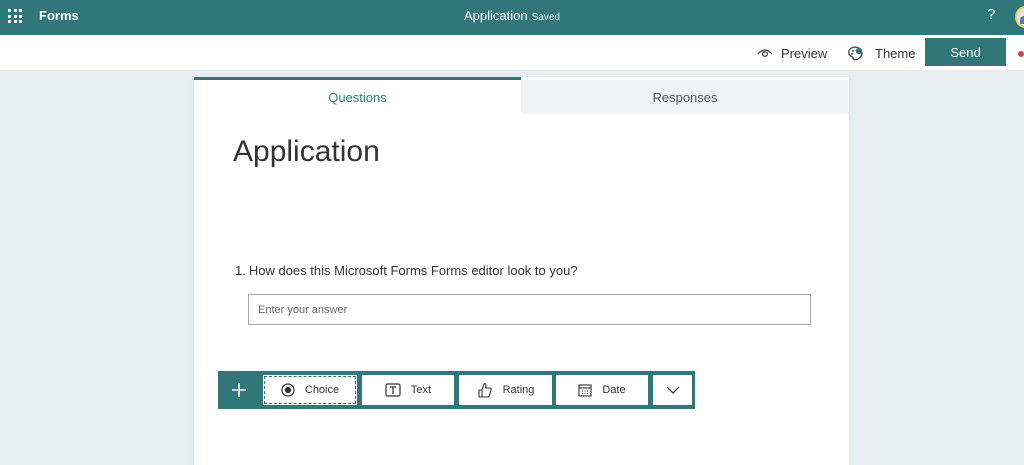  I want to click on text-label: Text, so click(421, 390).